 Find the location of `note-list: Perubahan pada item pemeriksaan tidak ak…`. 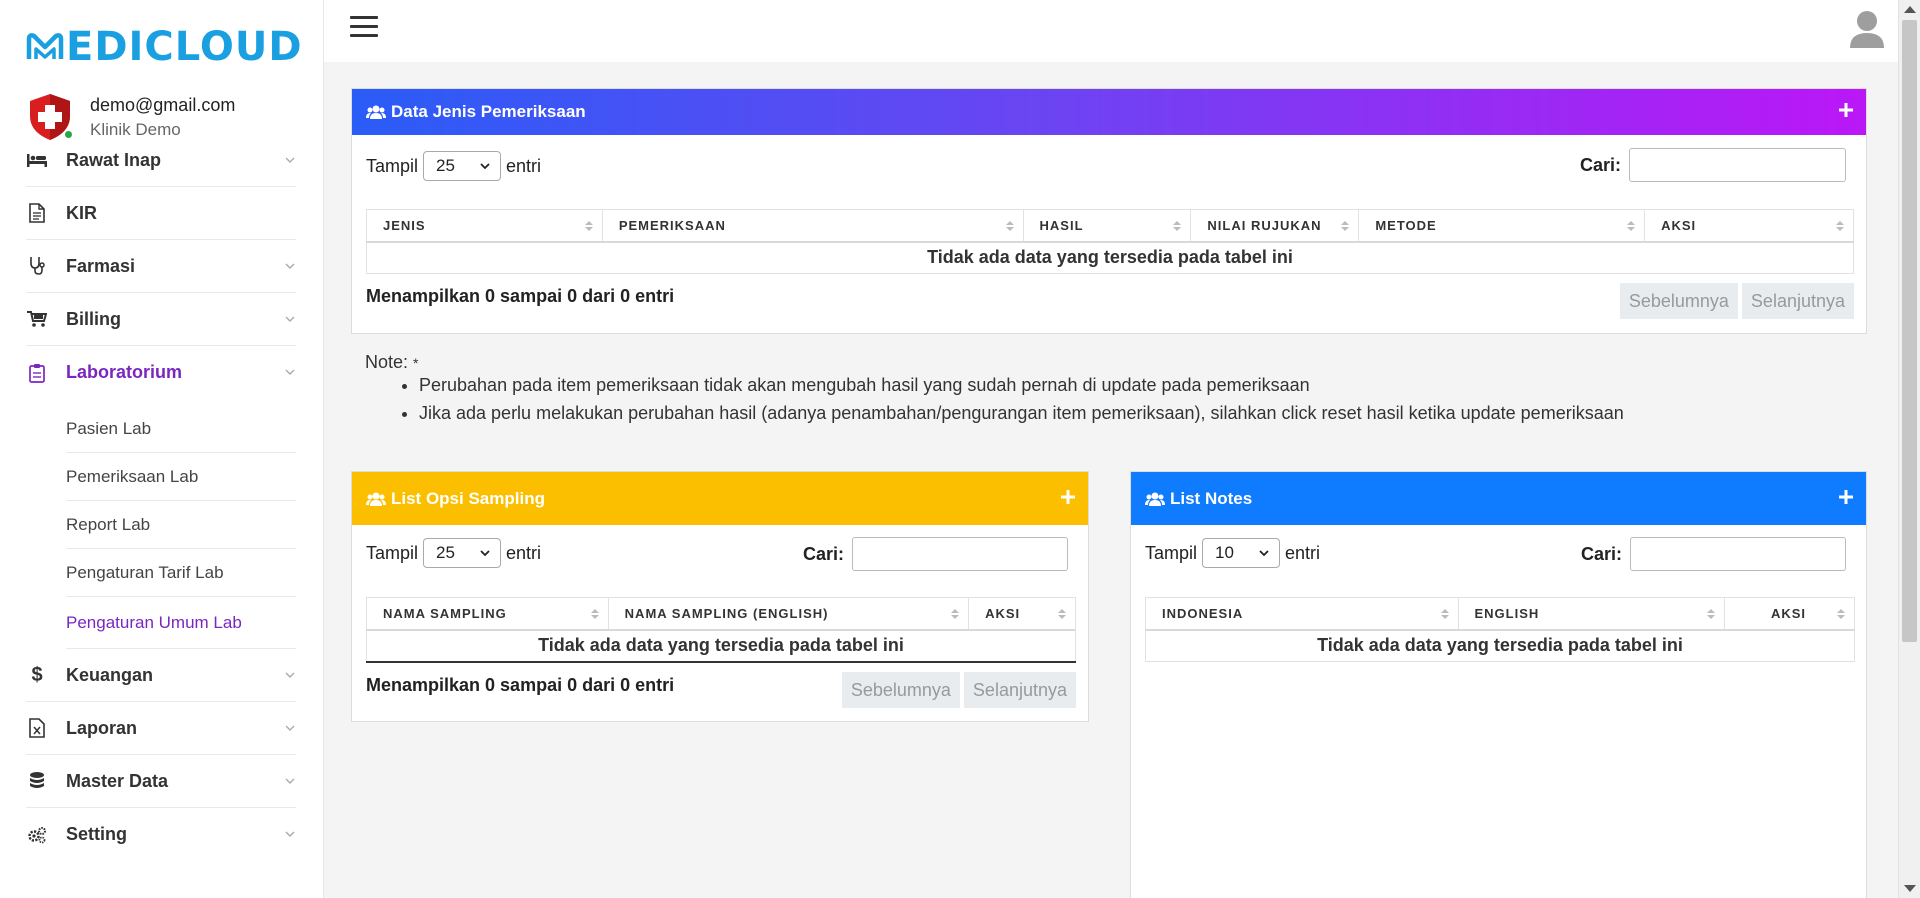

note-list: Perubahan pada item pemeriksaan tidak ak… is located at coordinates (1021, 403).